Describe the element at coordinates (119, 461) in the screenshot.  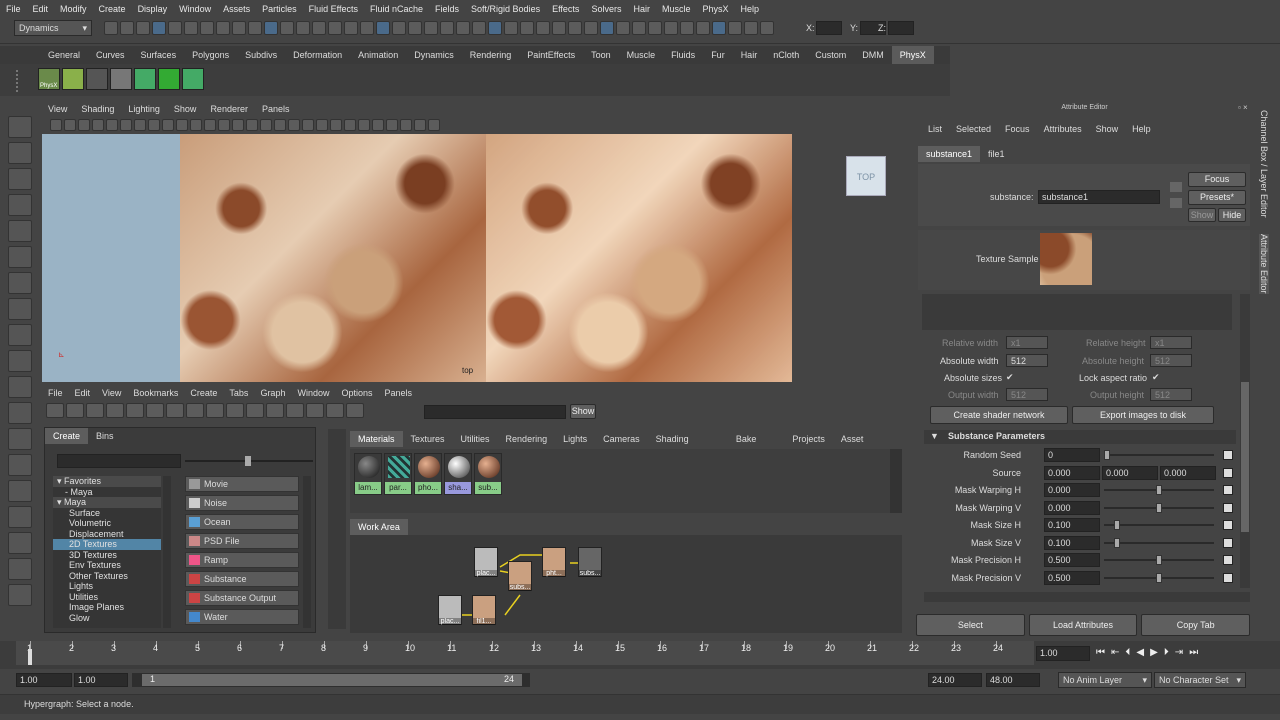
I see `create-filter-field` at that location.